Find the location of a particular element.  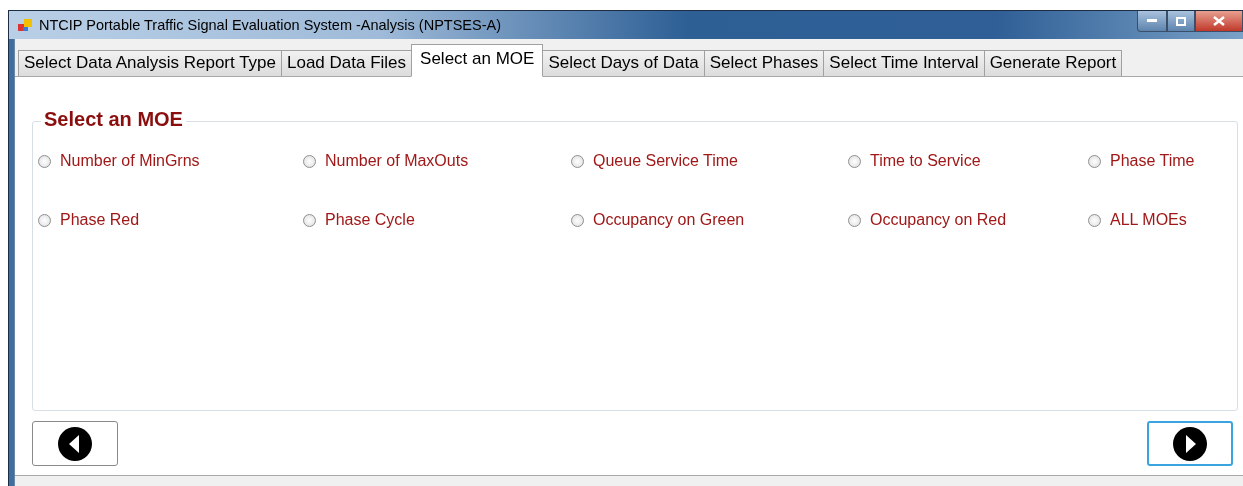

radio-label: Number of MaxOuts is located at coordinates (397, 161).